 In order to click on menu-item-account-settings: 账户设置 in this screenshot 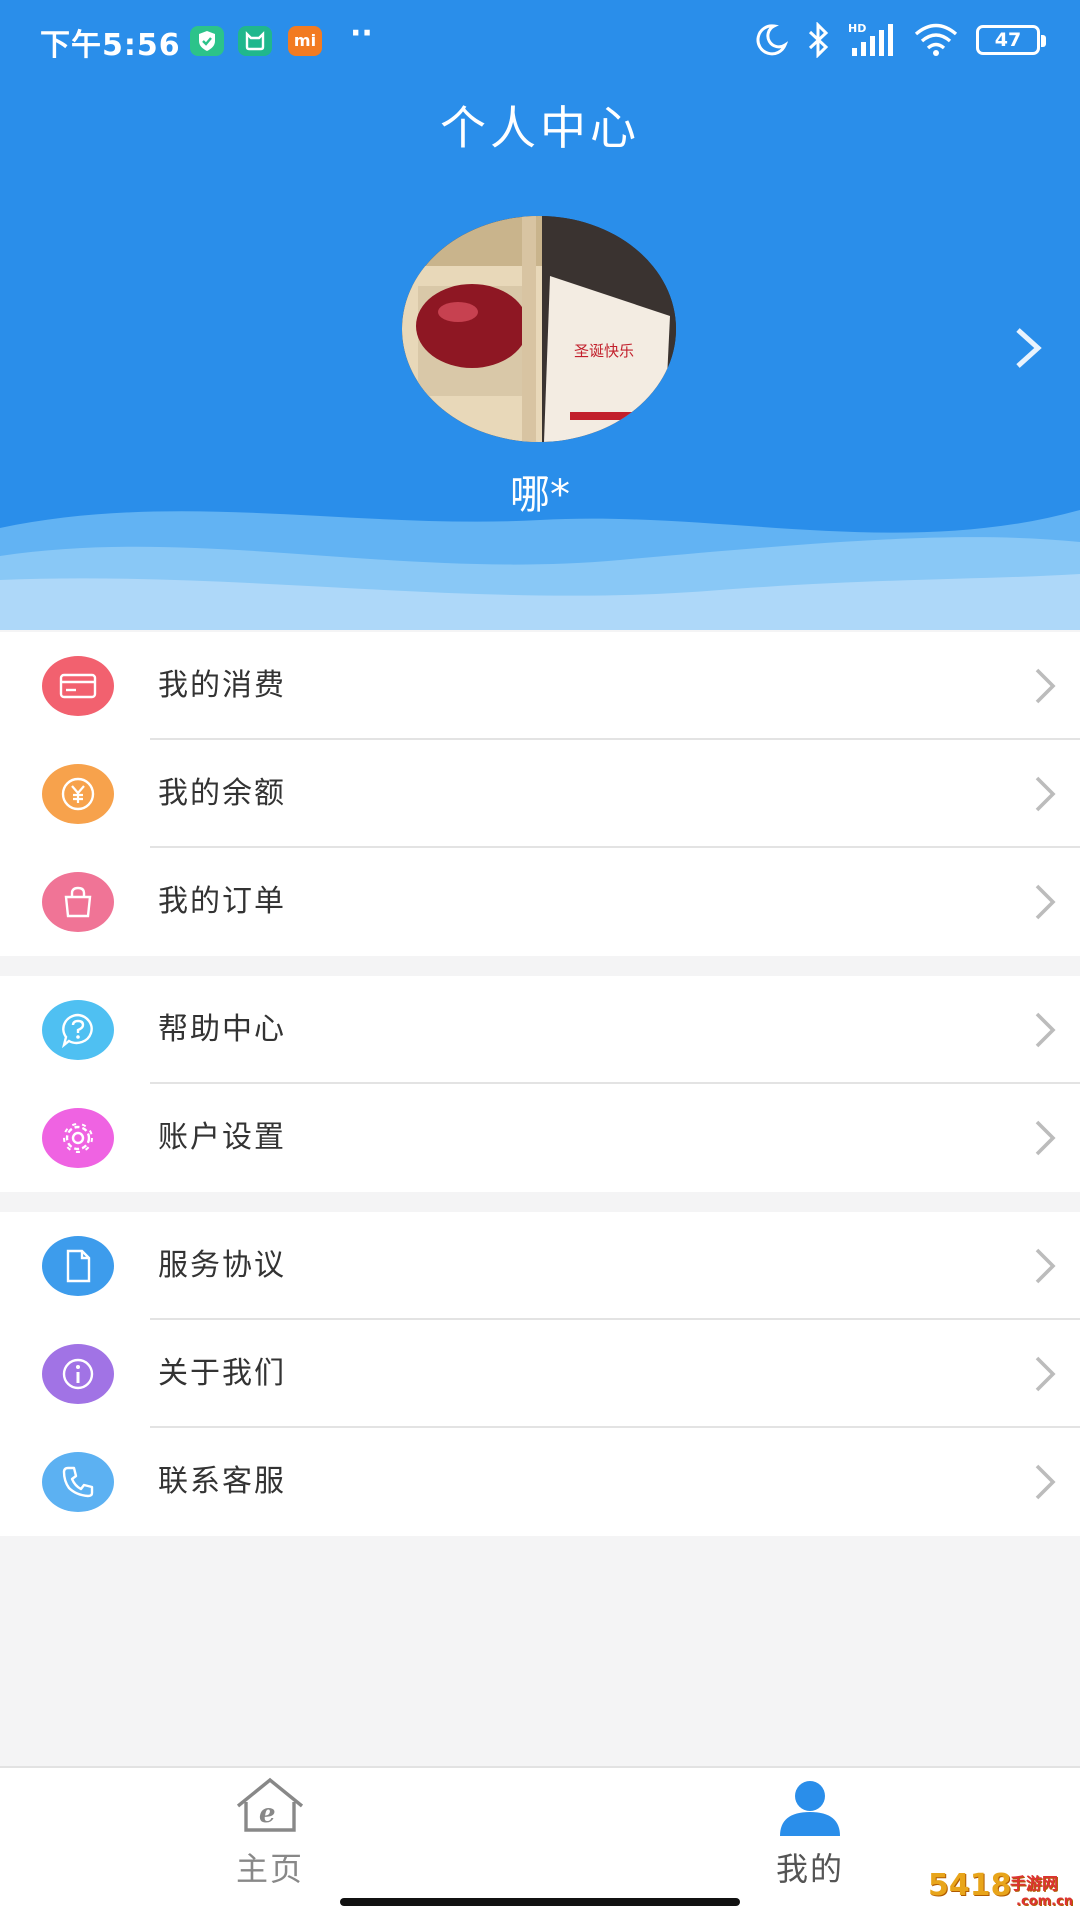, I will do `click(540, 1138)`.